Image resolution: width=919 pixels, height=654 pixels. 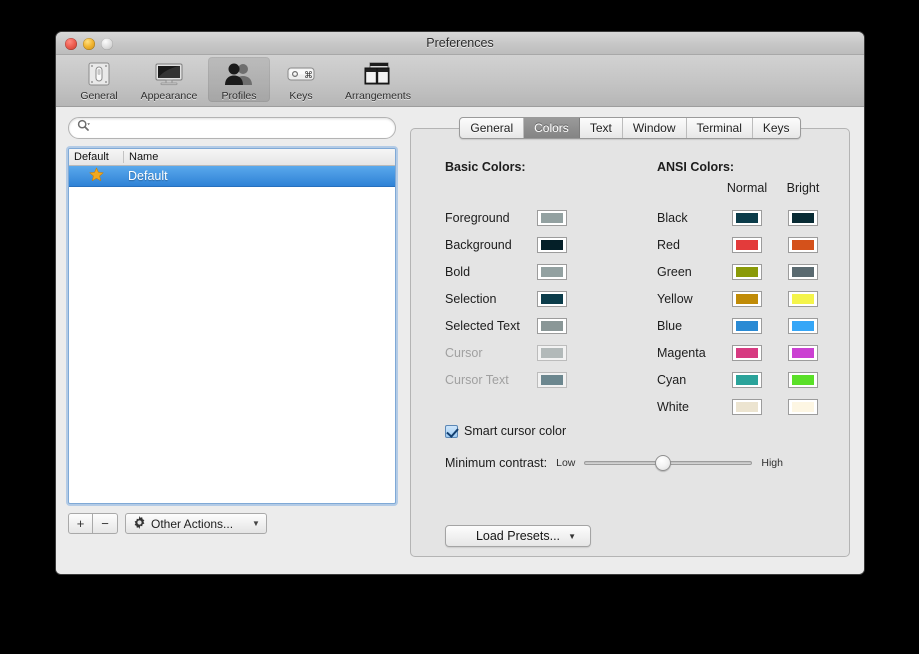 What do you see at coordinates (696, 167) in the screenshot?
I see `ansi-colors-title: ANSI Colors:` at bounding box center [696, 167].